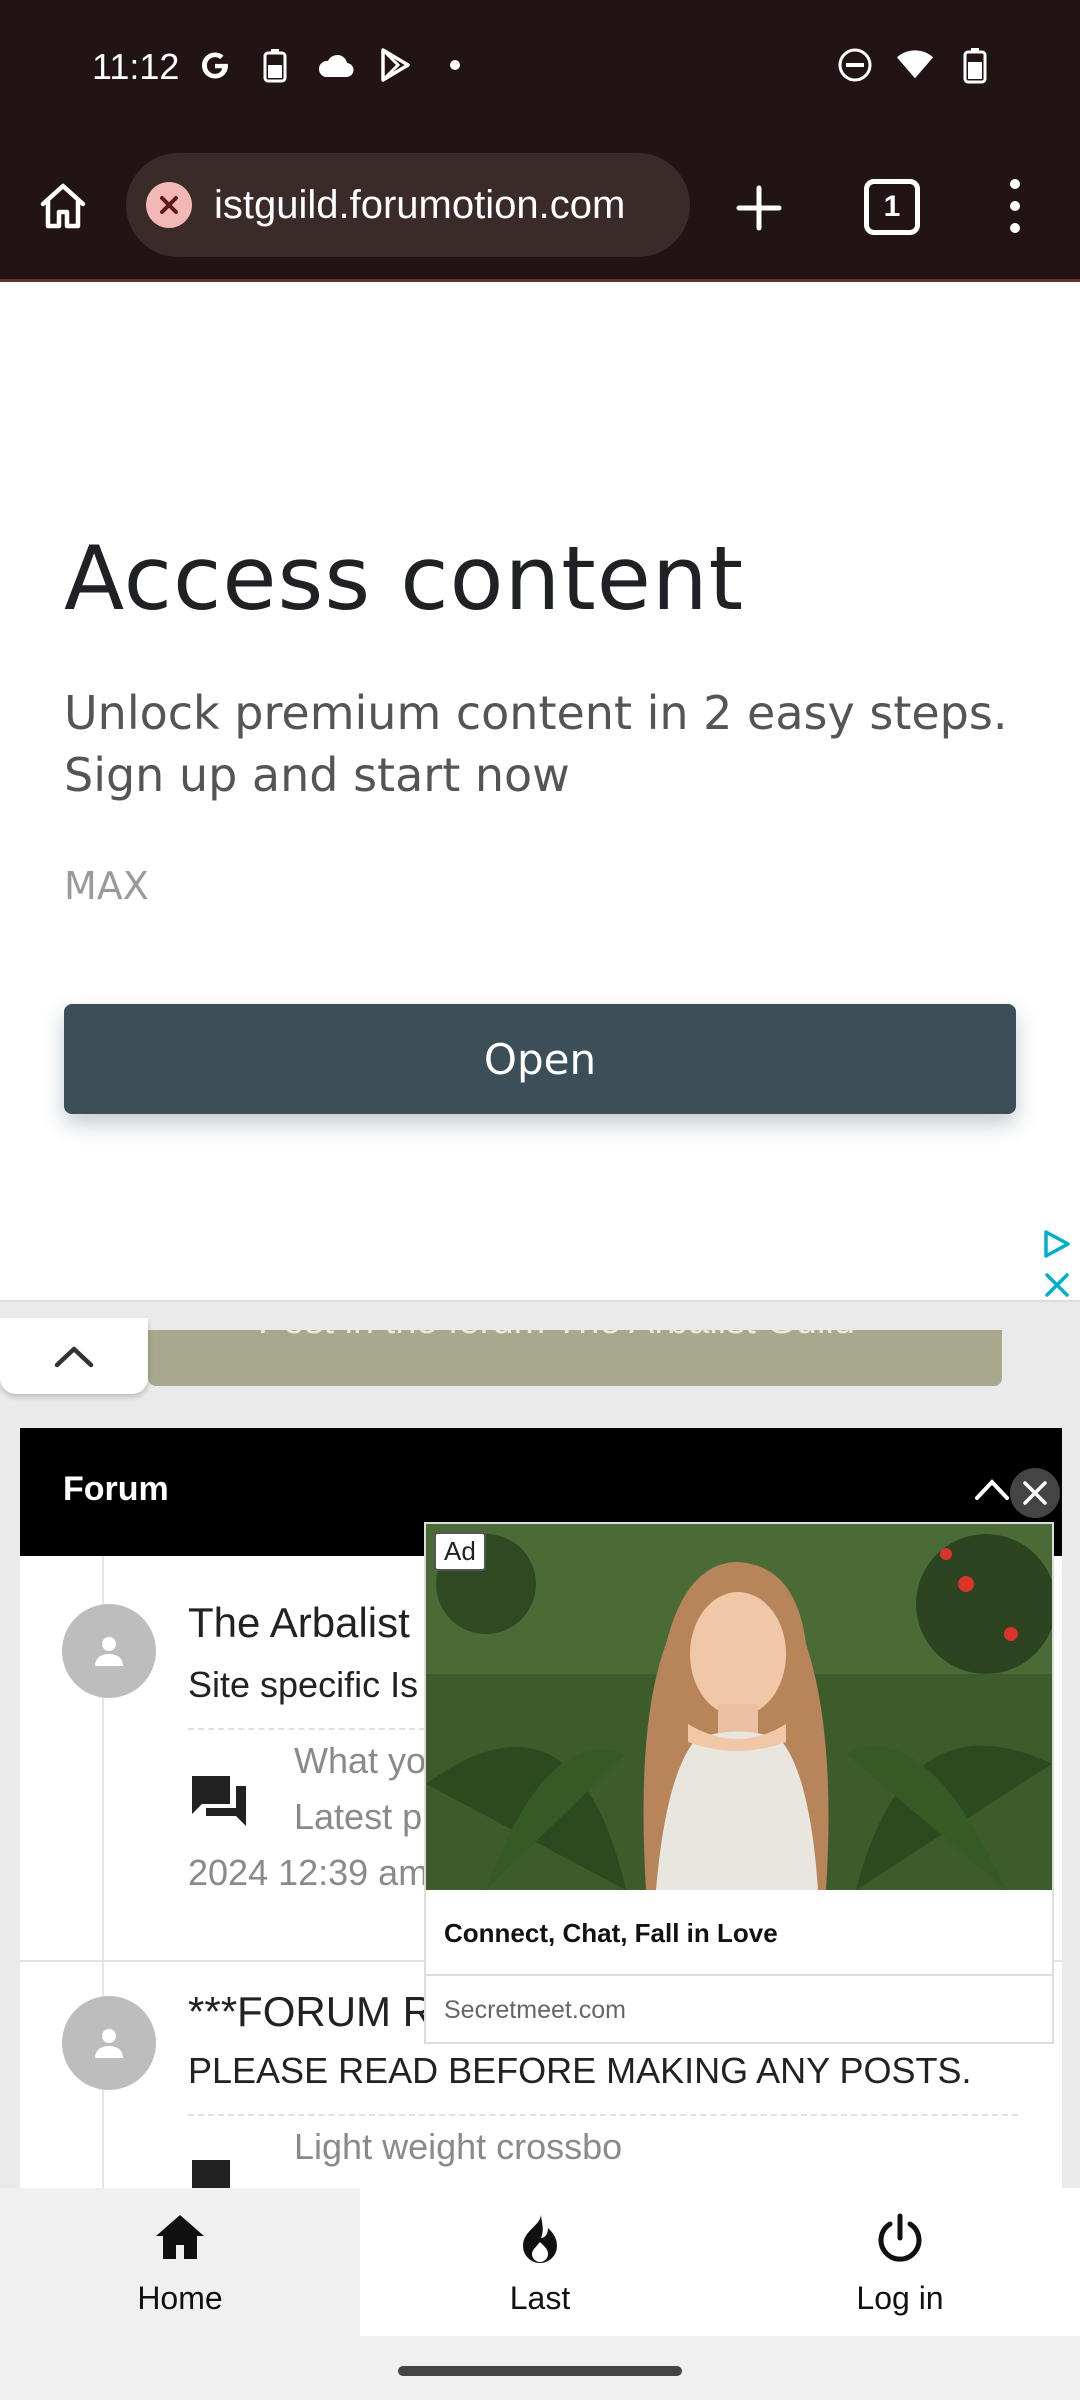  What do you see at coordinates (303, 1684) in the screenshot?
I see `forum-description: Site specific Is` at bounding box center [303, 1684].